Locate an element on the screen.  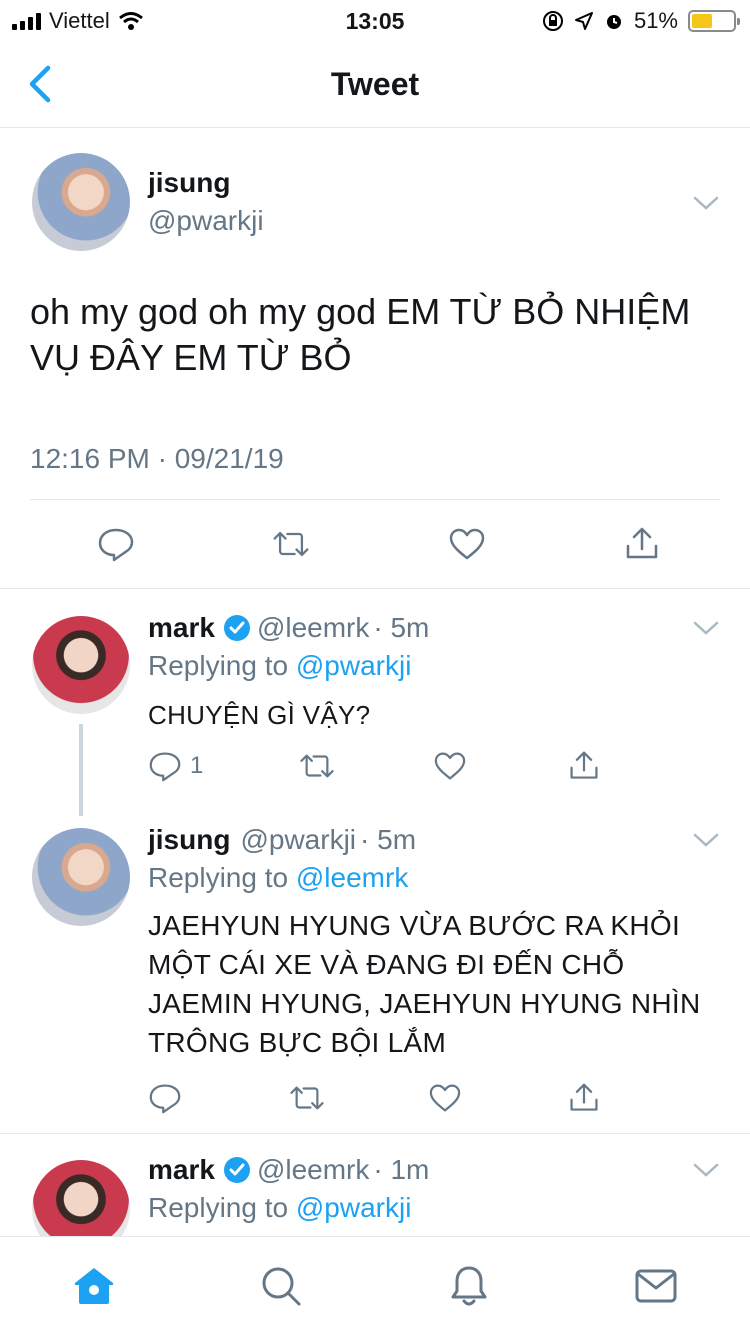
tab-bar is located at coordinates (375, 1285).